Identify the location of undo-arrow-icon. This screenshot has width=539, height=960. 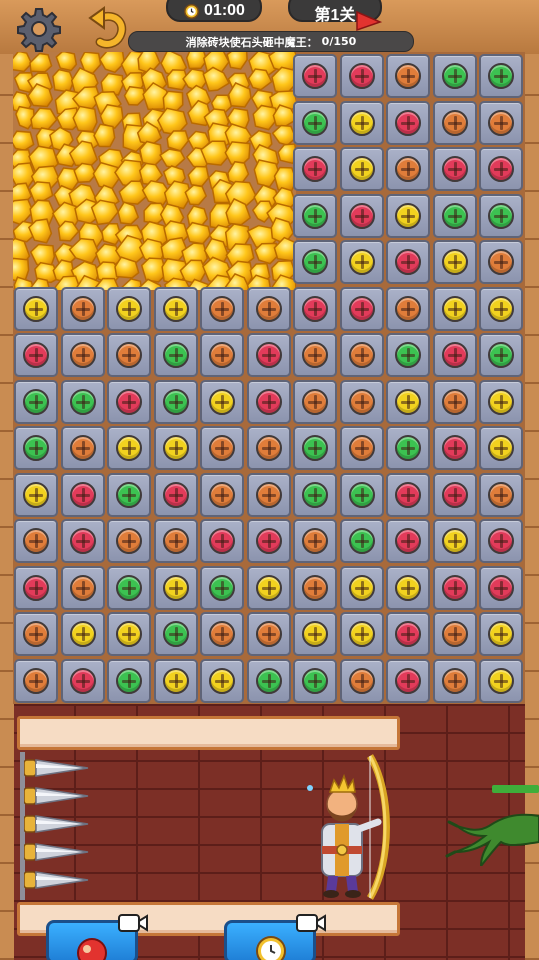
(108, 28).